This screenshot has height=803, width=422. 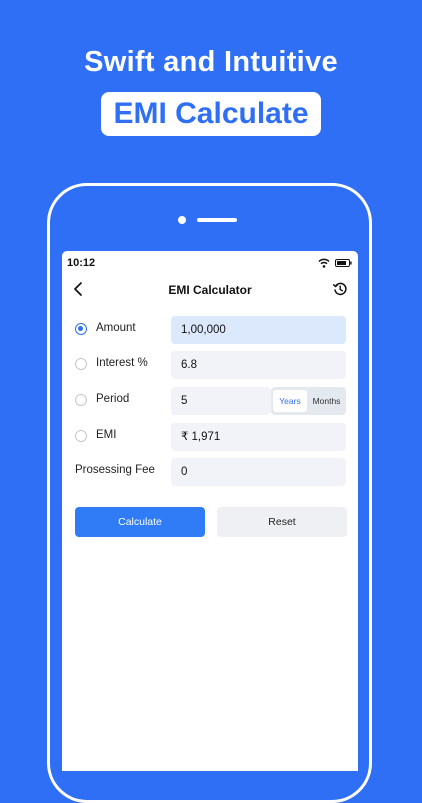 I want to click on reset-button: Reset, so click(x=282, y=522).